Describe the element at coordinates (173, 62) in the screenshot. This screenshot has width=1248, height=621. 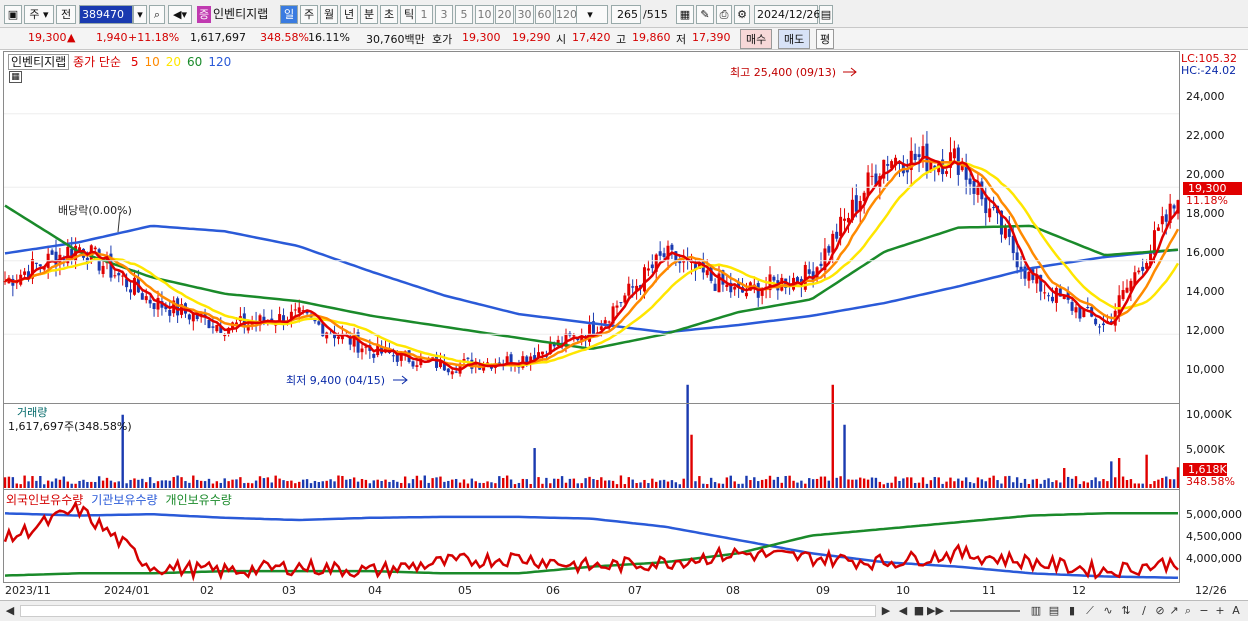
I see `ma-period-label: 20` at that location.